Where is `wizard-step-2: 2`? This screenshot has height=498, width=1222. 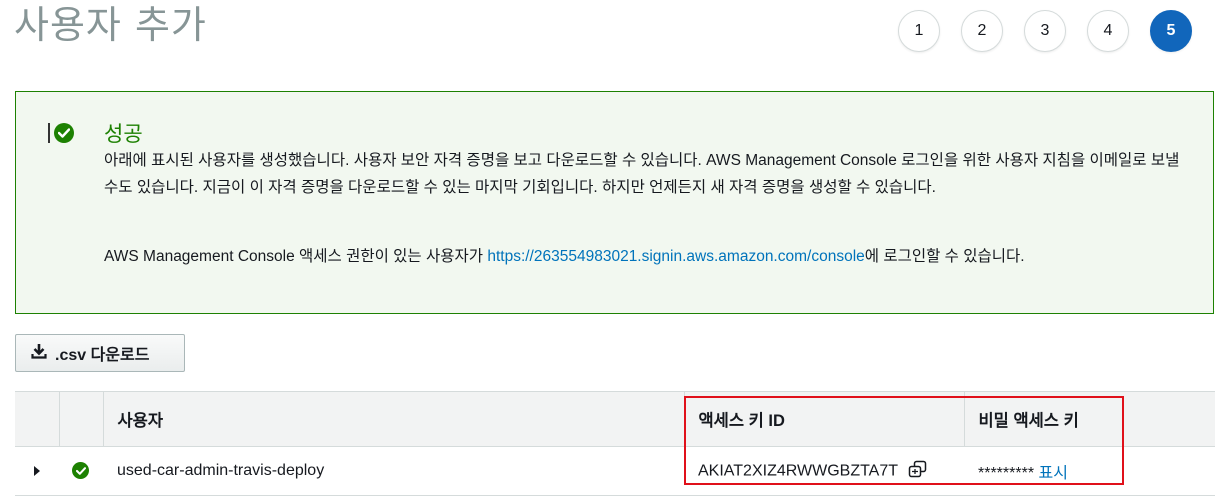 wizard-step-2: 2 is located at coordinates (982, 31).